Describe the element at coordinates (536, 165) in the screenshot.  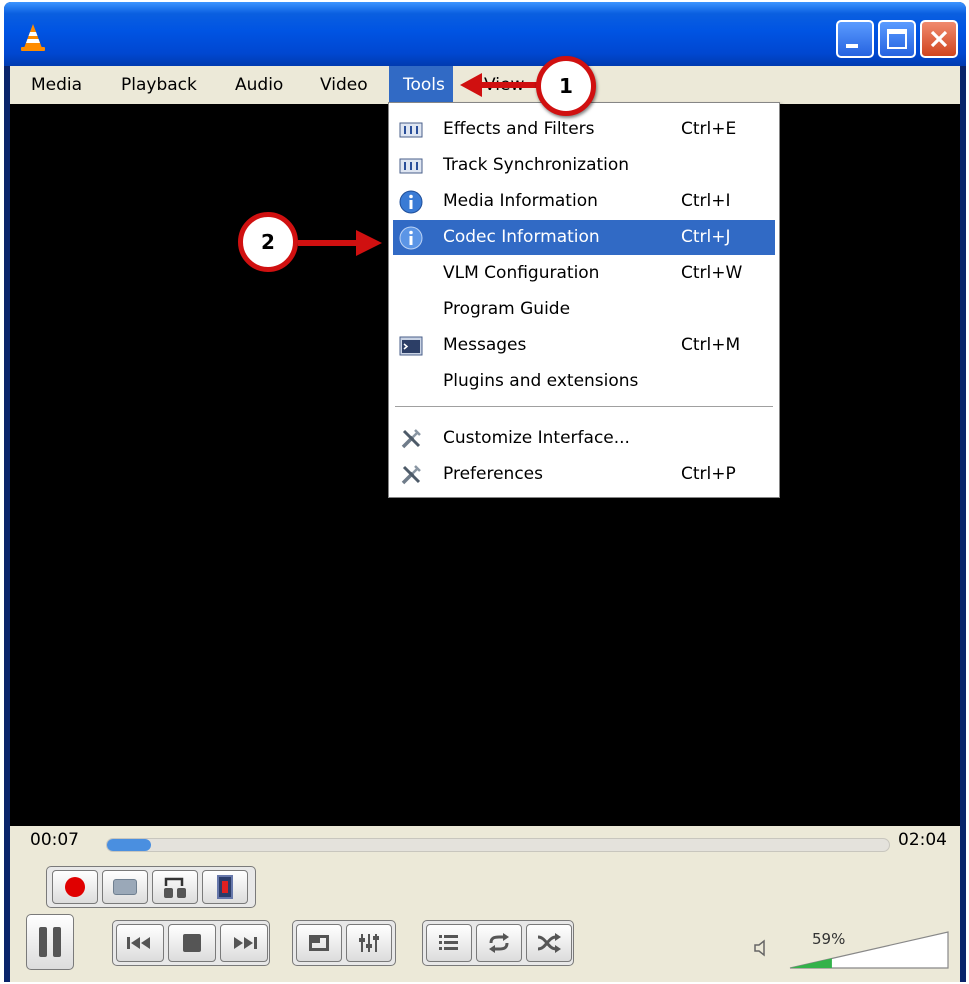
I see `menu-item-label: Track Synchronization` at that location.